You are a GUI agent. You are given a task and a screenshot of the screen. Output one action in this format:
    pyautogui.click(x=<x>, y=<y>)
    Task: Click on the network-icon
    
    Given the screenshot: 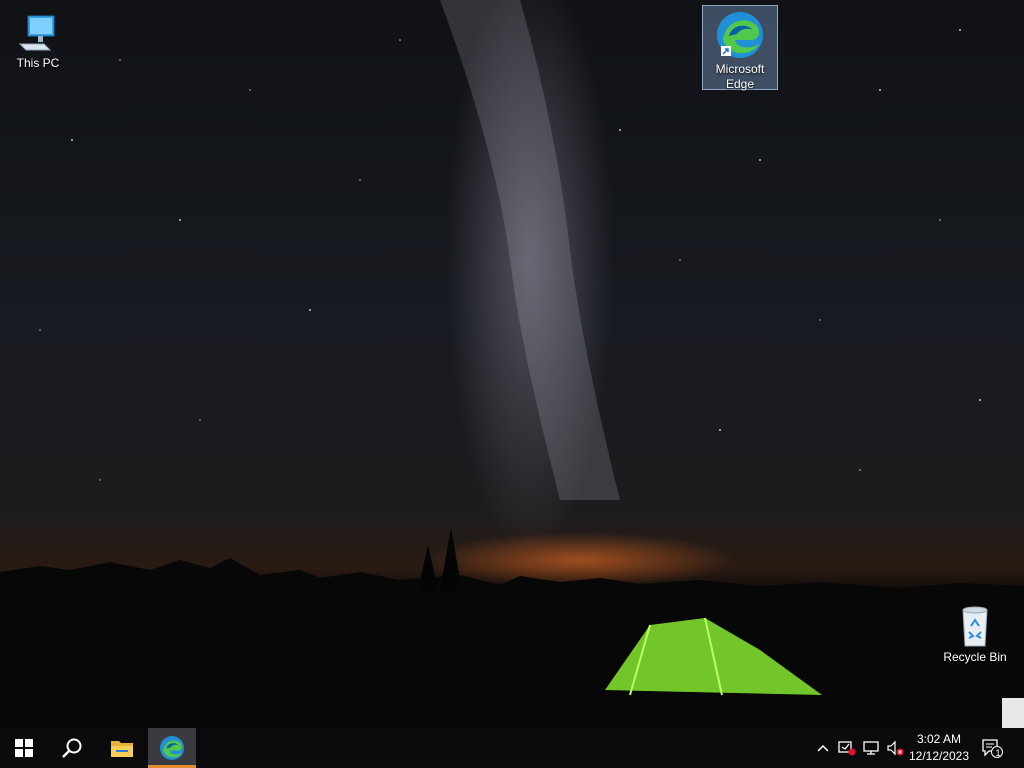 What is the action you would take?
    pyautogui.click(x=871, y=748)
    